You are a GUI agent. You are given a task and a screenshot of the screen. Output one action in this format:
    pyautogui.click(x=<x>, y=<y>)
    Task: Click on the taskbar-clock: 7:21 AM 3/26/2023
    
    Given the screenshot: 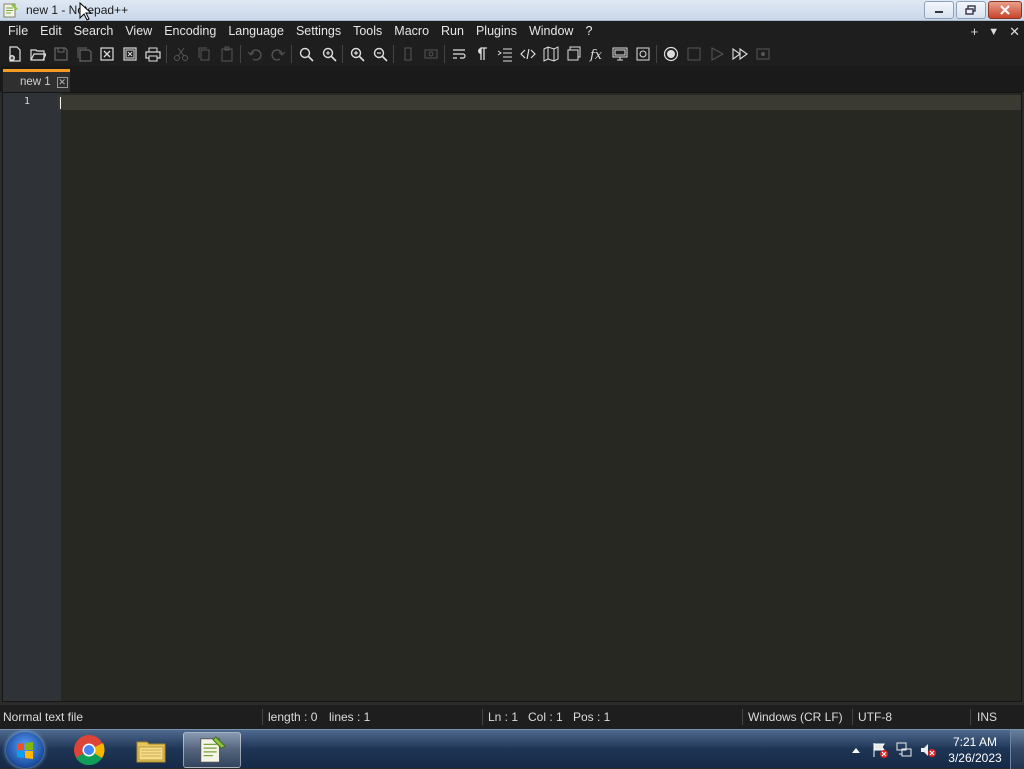 What is the action you would take?
    pyautogui.click(x=975, y=750)
    